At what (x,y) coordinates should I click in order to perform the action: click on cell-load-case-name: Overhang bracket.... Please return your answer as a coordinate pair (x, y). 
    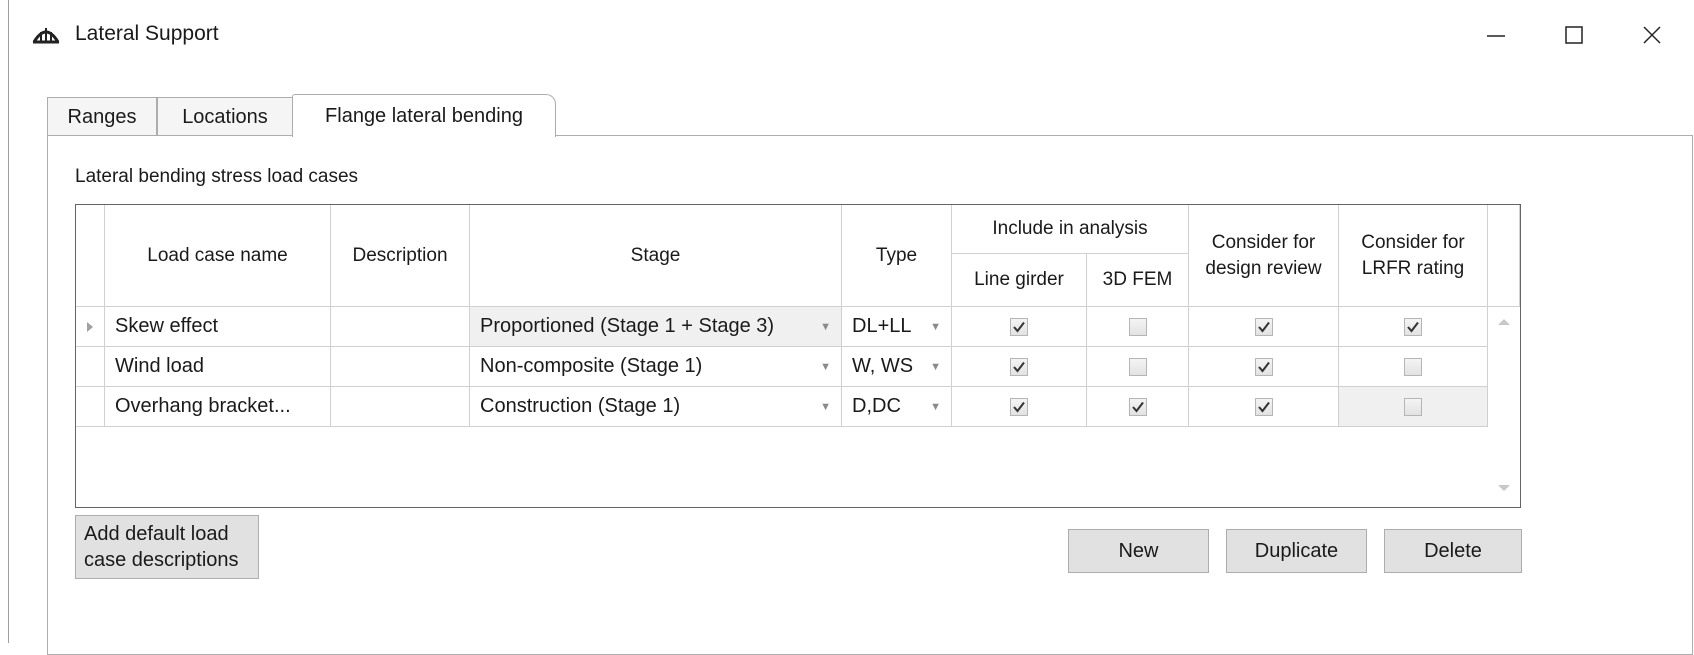
    Looking at the image, I should click on (218, 407).